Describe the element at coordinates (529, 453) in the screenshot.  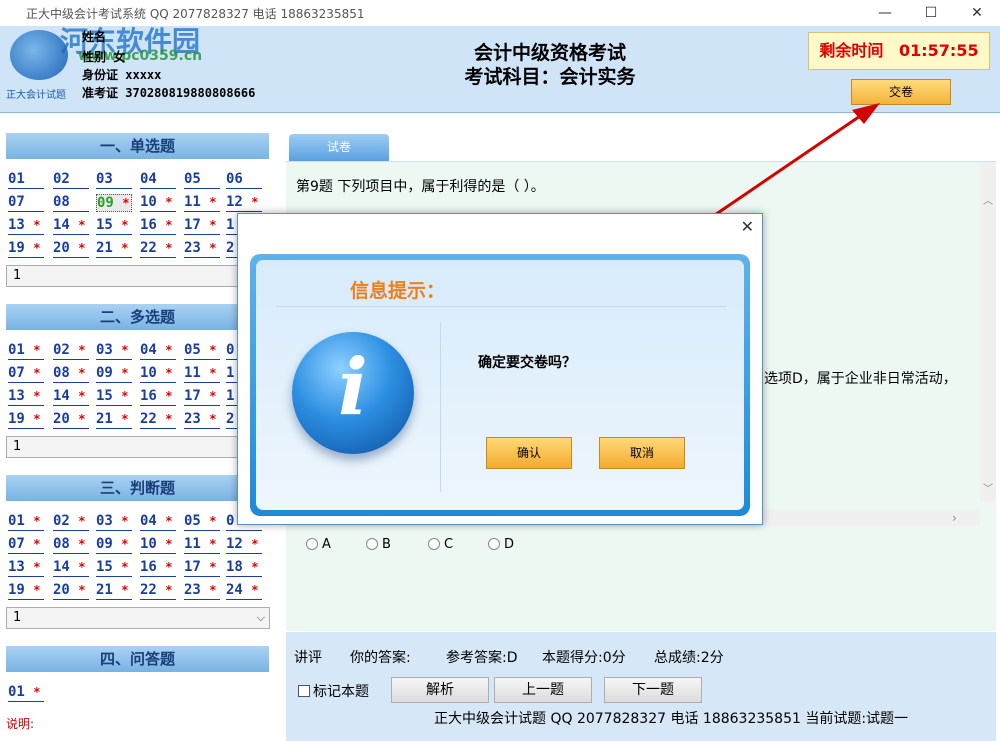
I see `confirm-button: 确认` at that location.